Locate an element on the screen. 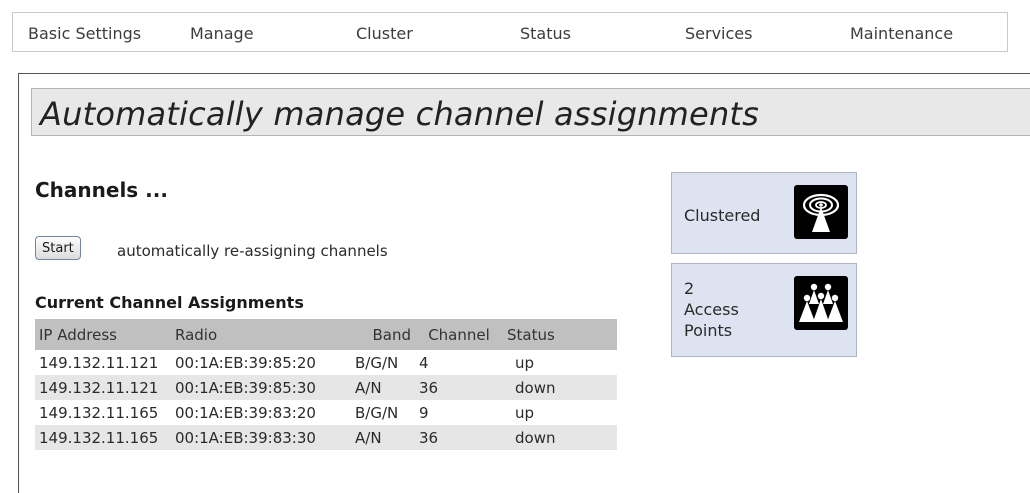 The height and width of the screenshot is (493, 1030). assignments-table-title: Current Channel Assignments is located at coordinates (169, 302).